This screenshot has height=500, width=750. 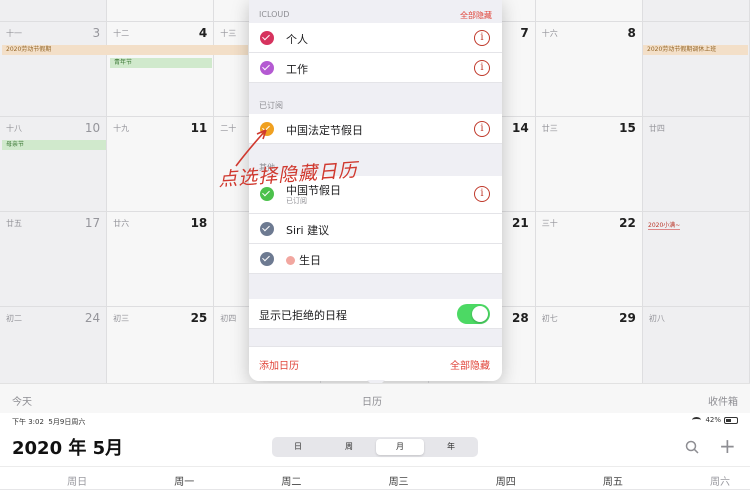 What do you see at coordinates (398, 482) in the screenshot?
I see `weekday-label: 周三` at bounding box center [398, 482].